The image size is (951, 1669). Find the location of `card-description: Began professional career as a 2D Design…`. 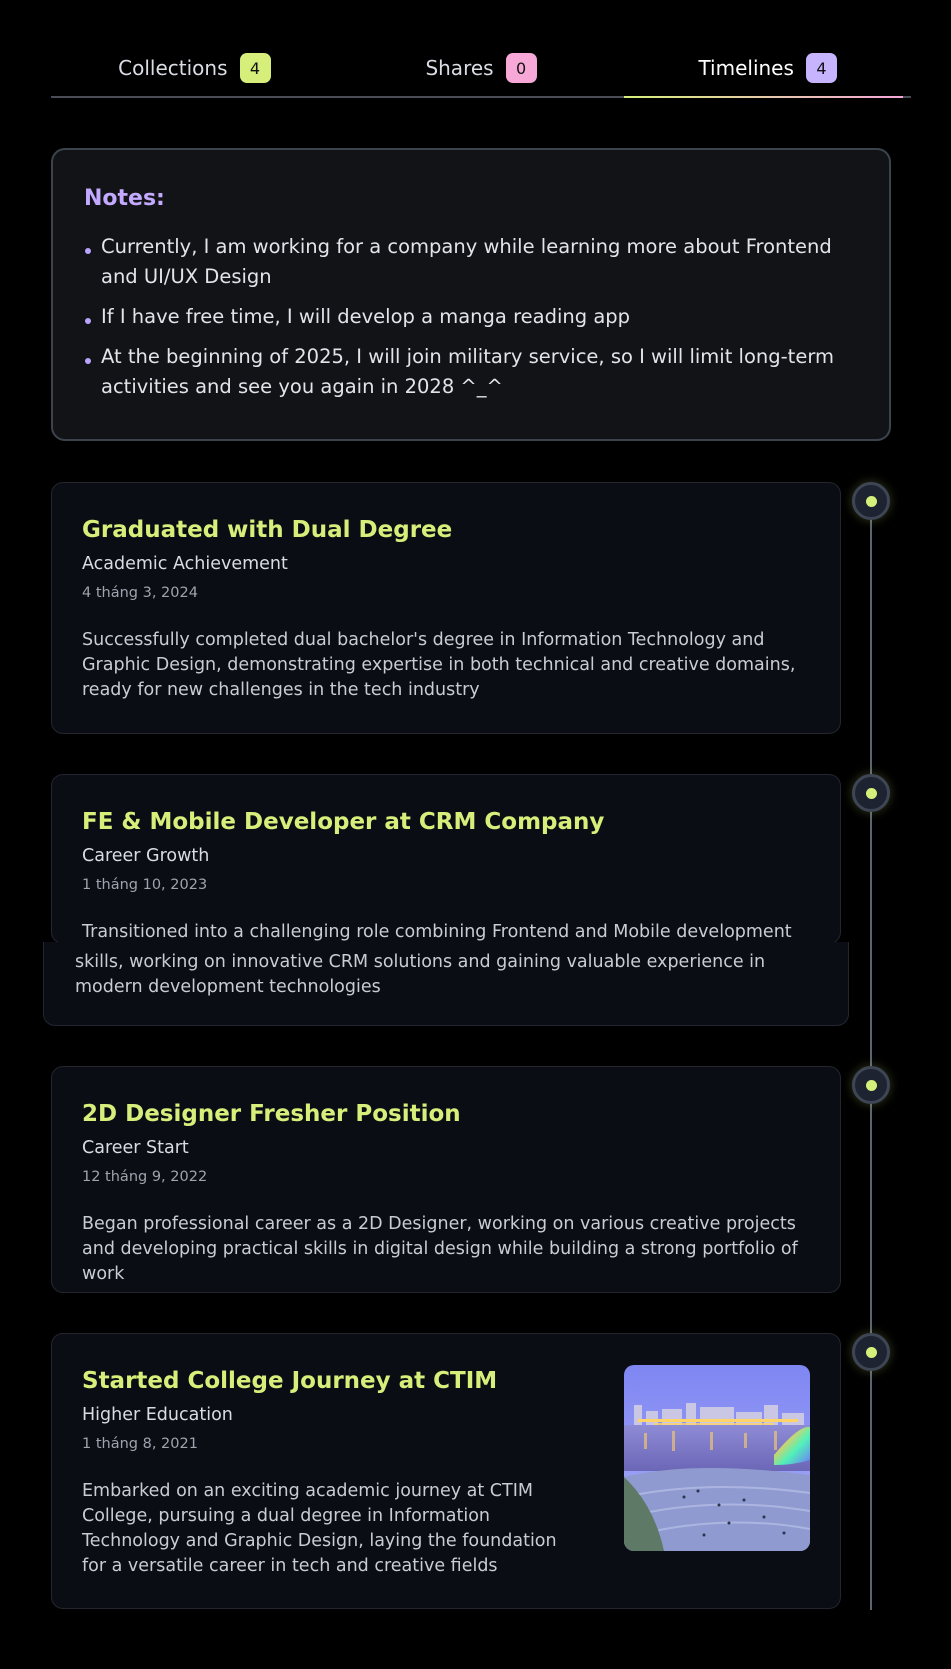

card-description: Began professional career as a 2D Design… is located at coordinates (440, 1249).